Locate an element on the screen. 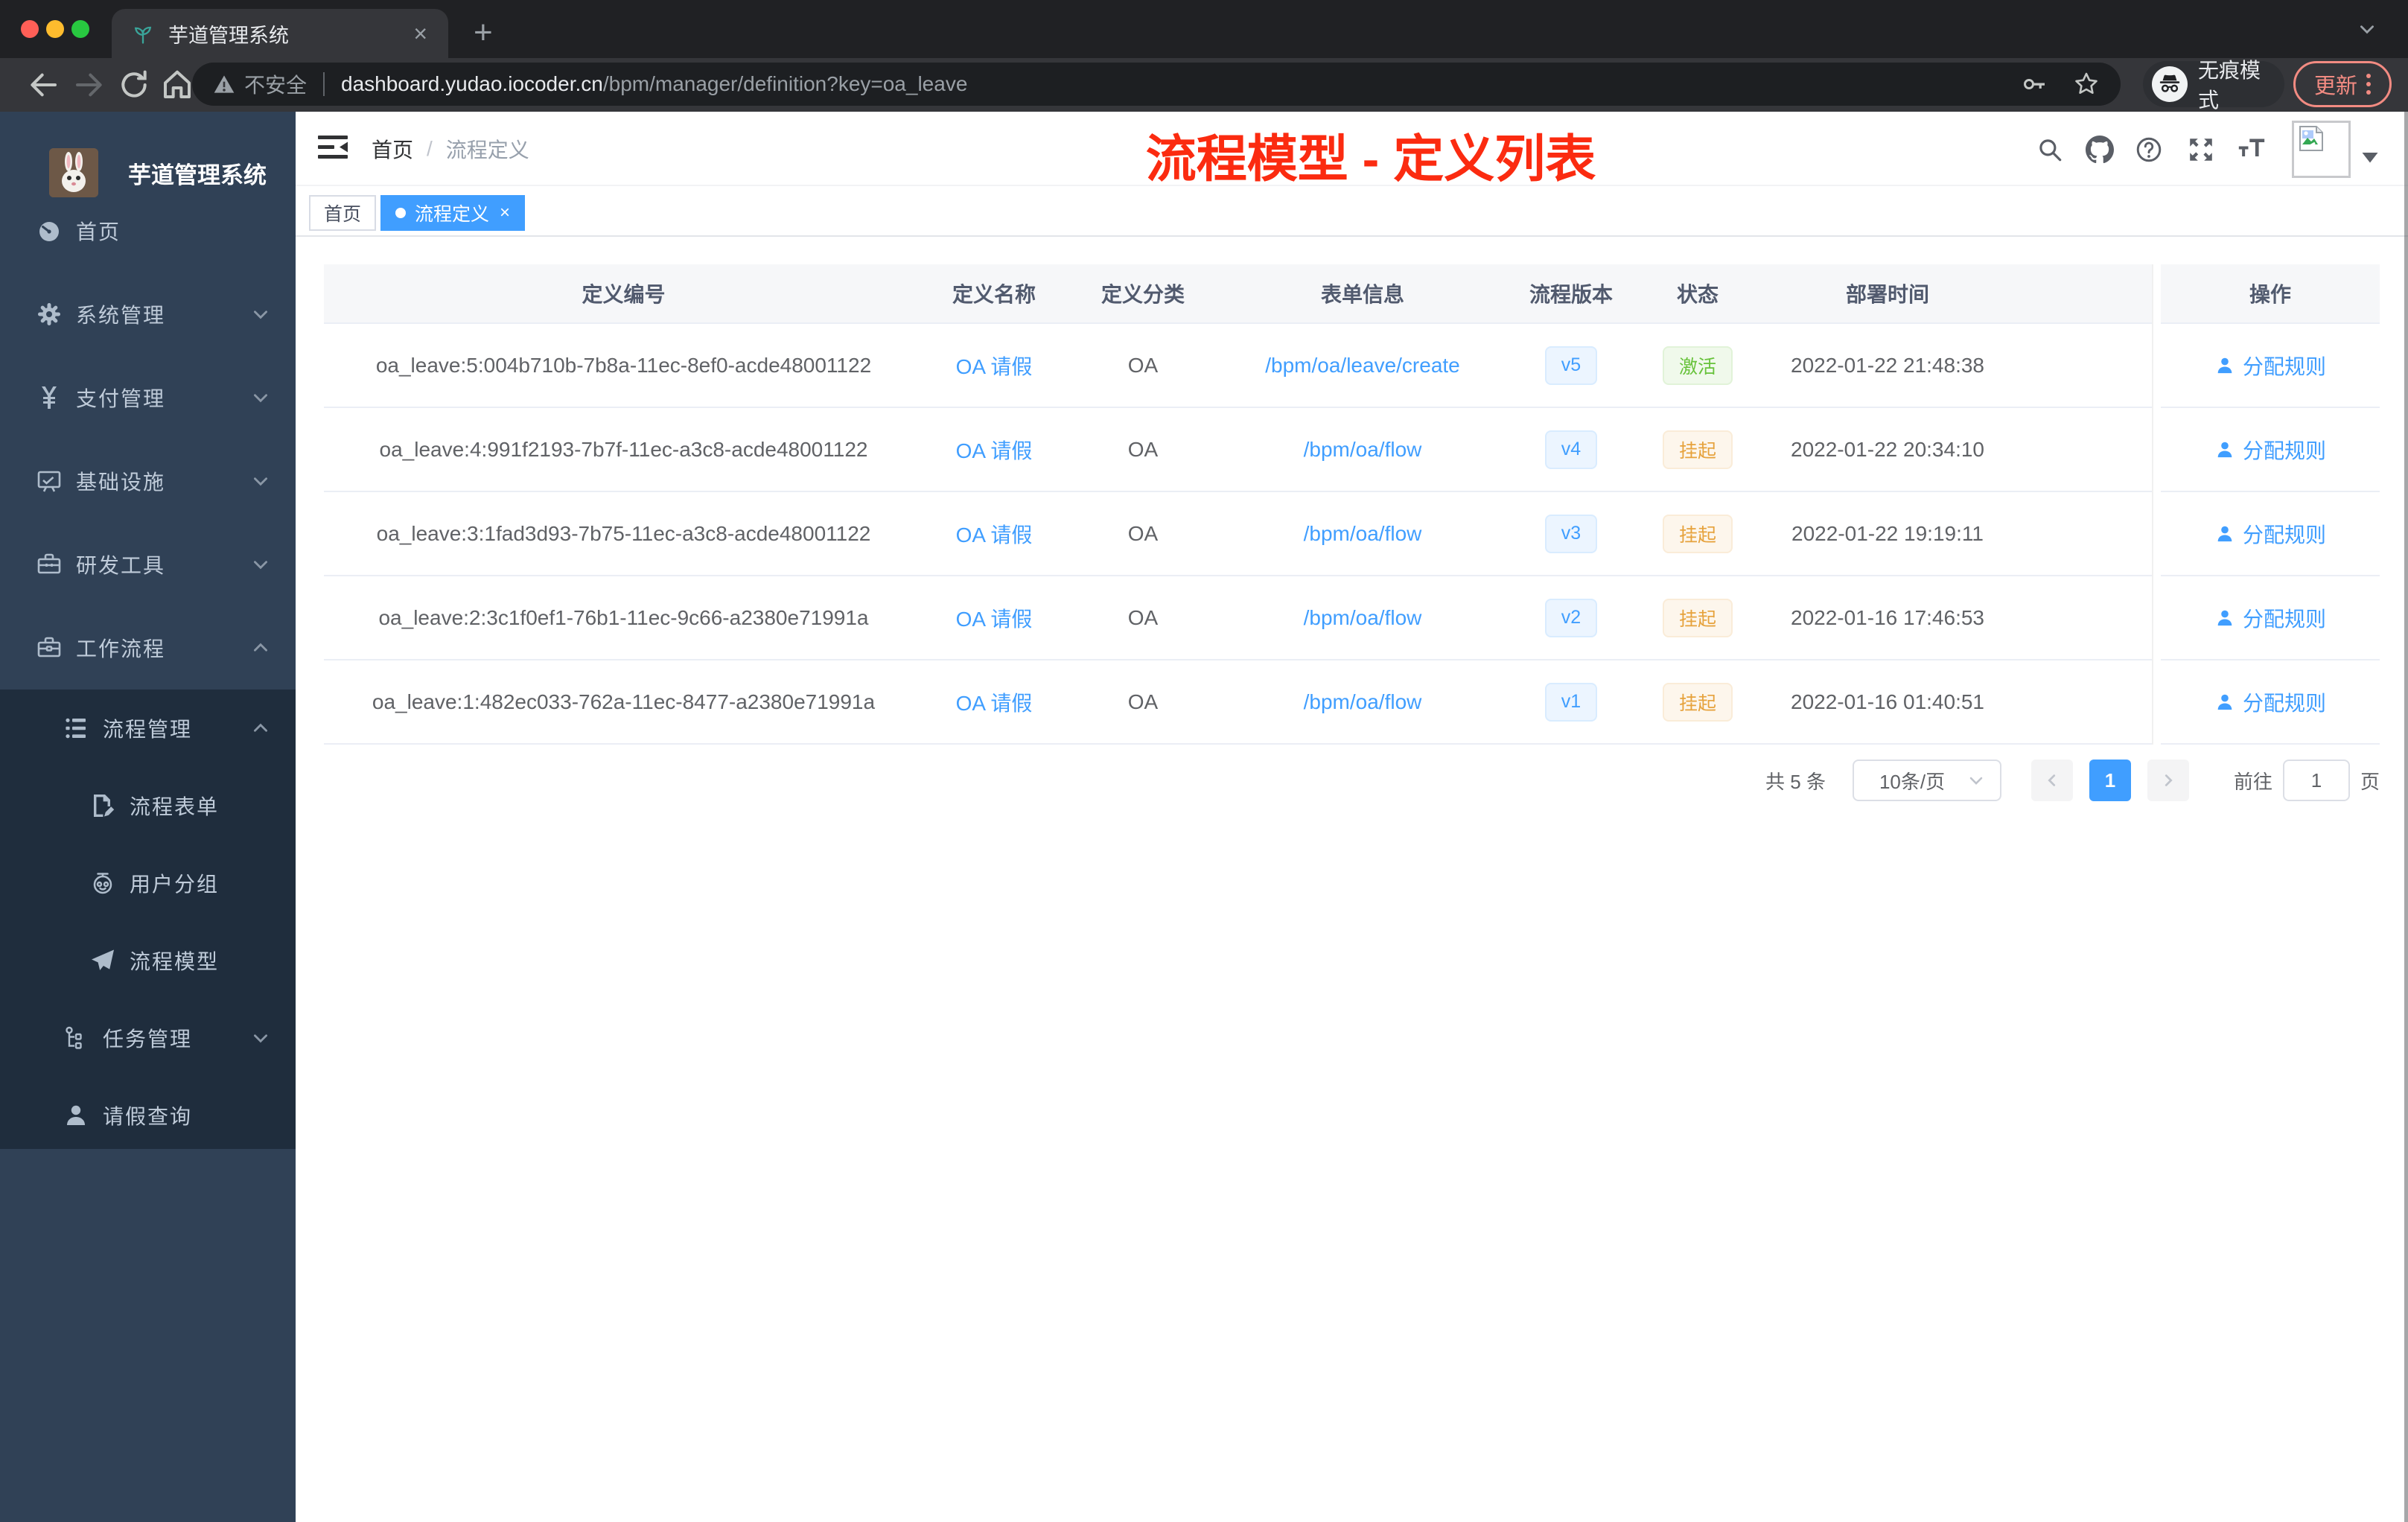 This screenshot has width=2408, height=1522. version-badge: v2 is located at coordinates (1571, 617).